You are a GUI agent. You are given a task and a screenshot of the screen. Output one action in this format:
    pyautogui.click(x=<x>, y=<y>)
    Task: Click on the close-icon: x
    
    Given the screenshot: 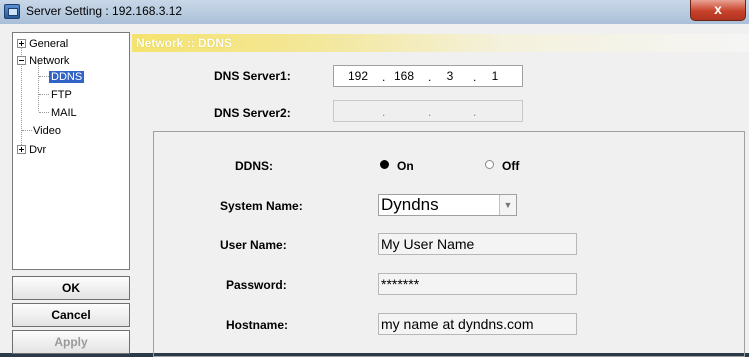 What is the action you would take?
    pyautogui.click(x=718, y=9)
    